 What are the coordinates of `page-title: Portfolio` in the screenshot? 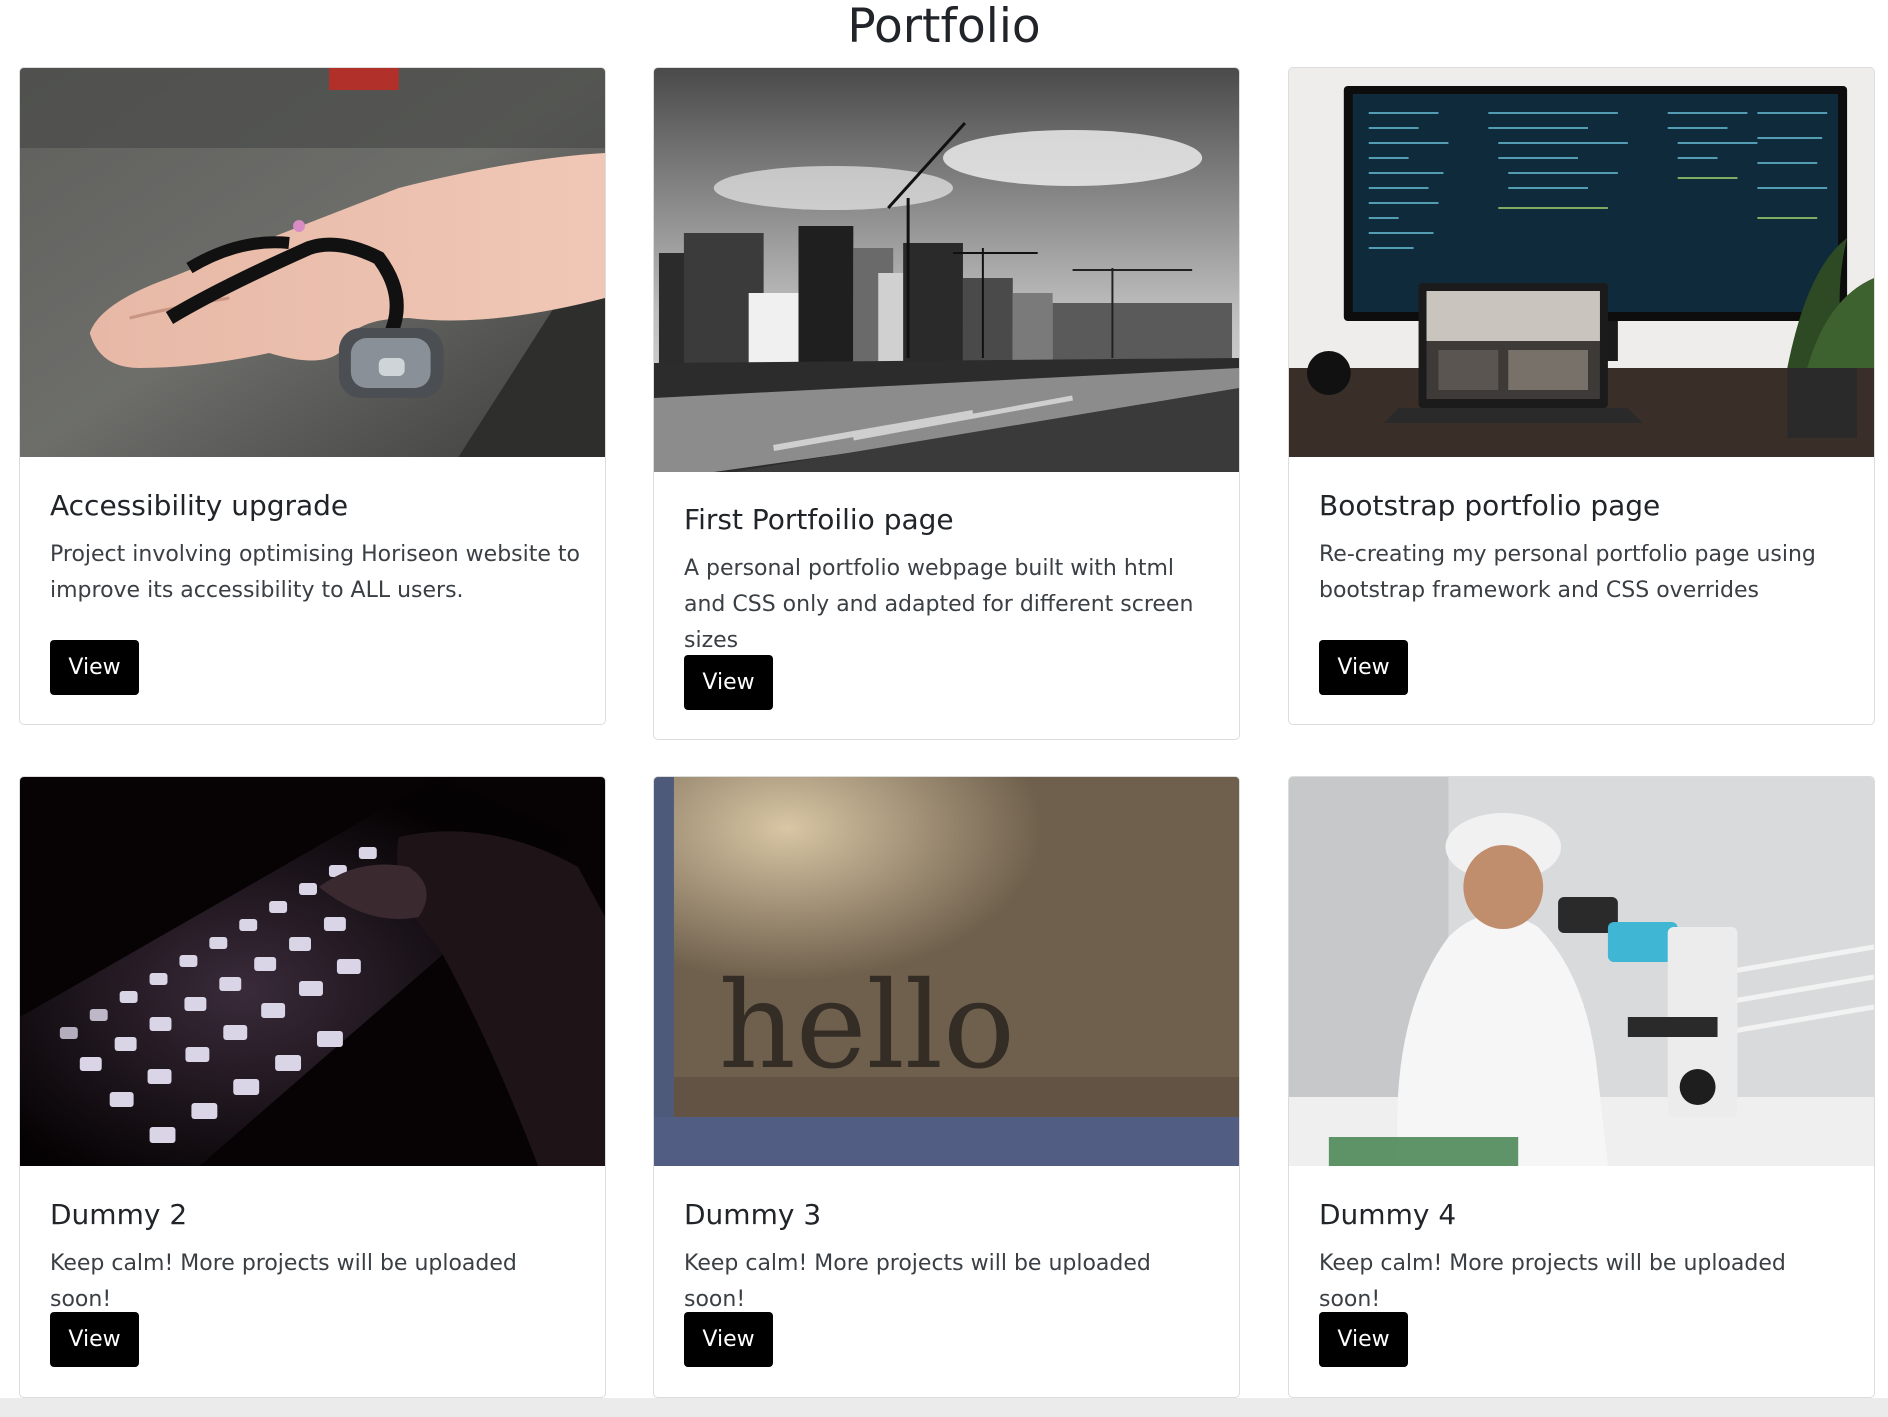 It's located at (944, 27).